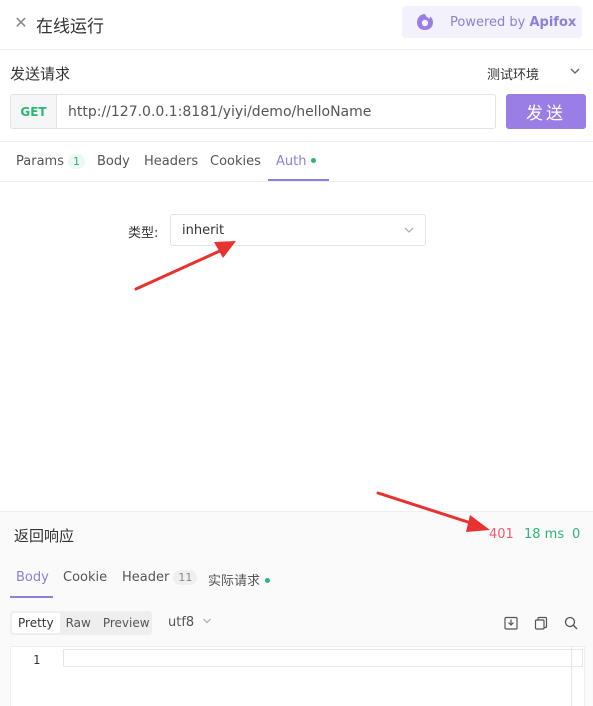  What do you see at coordinates (296, 575) in the screenshot?
I see `response-tabs: Body Cookie Header 11 实际请求` at bounding box center [296, 575].